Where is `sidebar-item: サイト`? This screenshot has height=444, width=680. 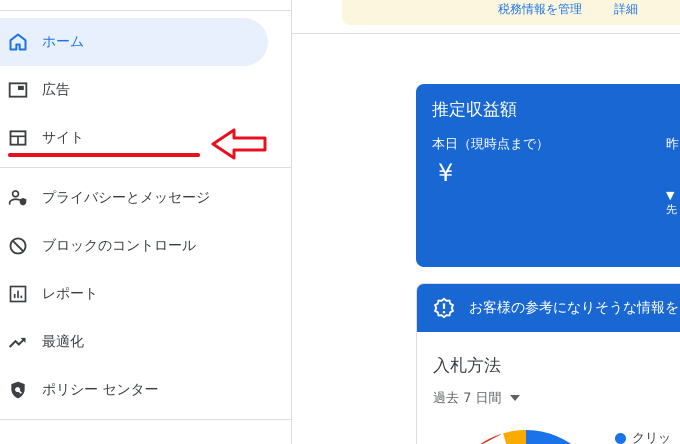
sidebar-item: サイト is located at coordinates (134, 138).